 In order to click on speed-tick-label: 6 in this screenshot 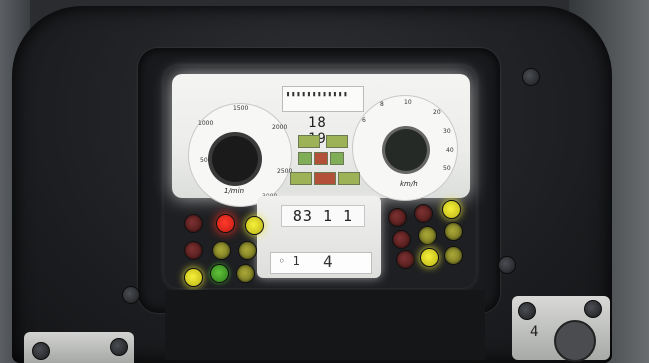, I will do `click(364, 120)`.